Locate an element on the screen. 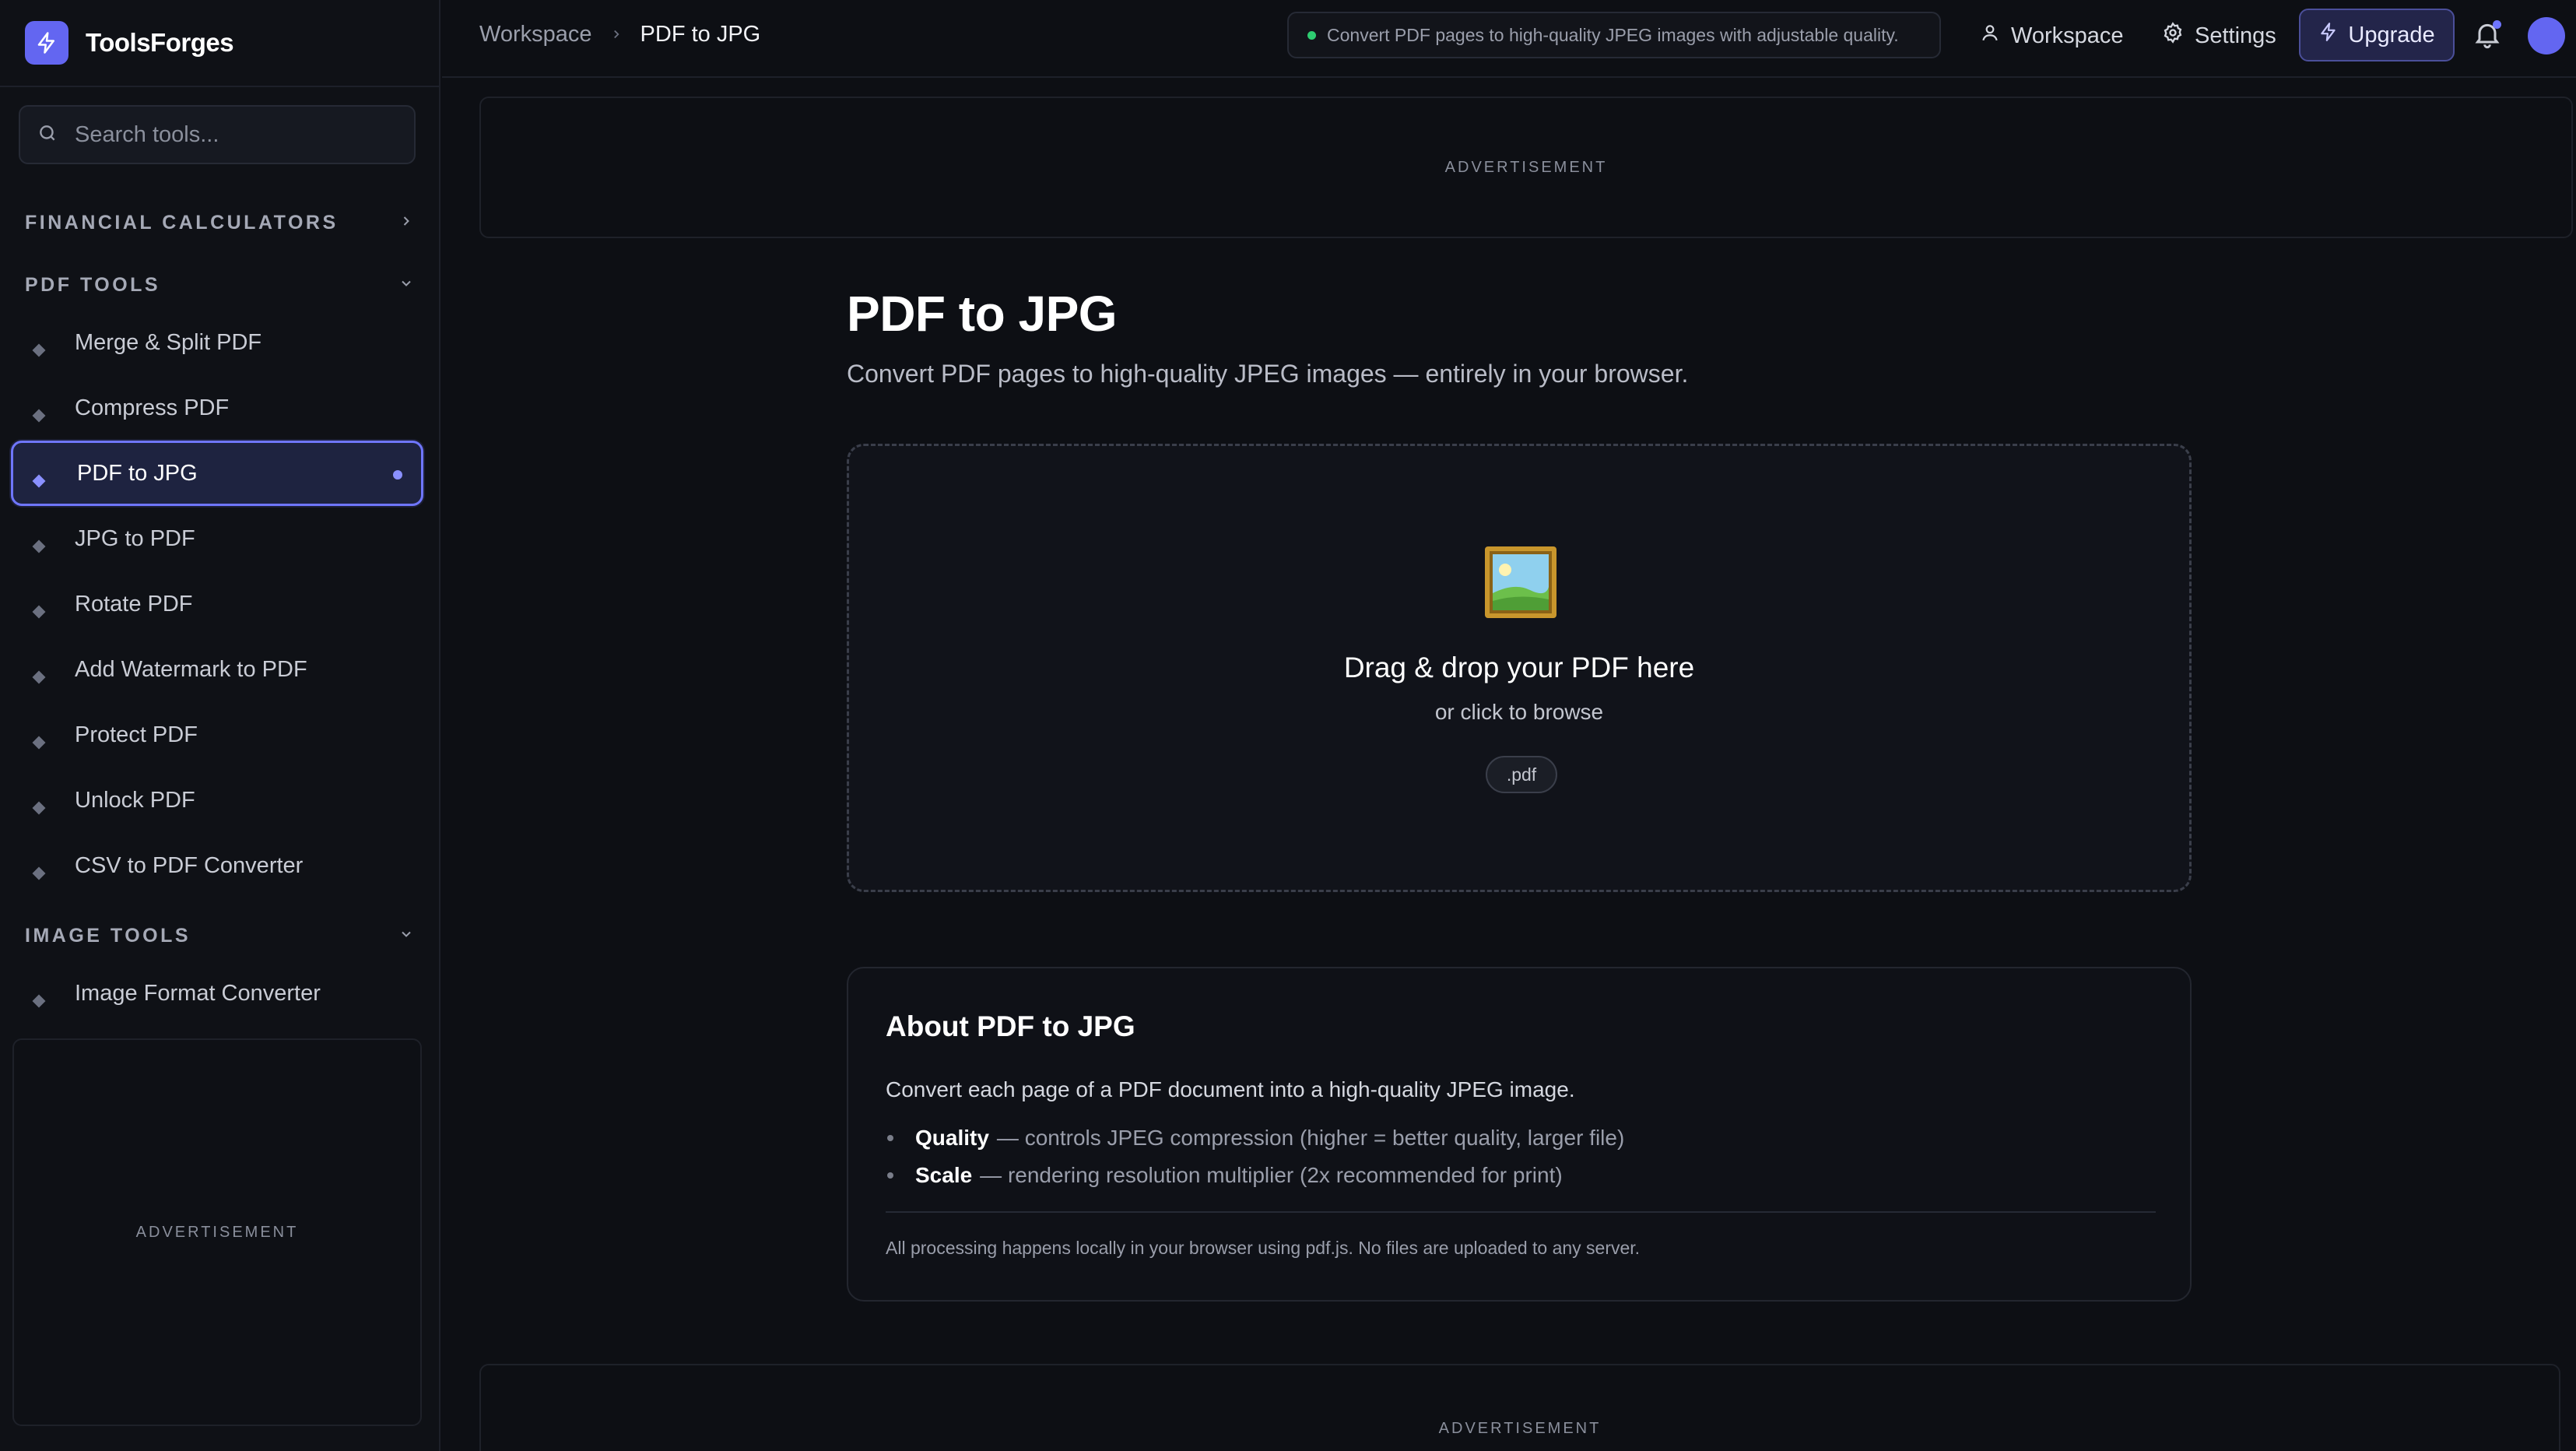 This screenshot has width=2576, height=1451. gear-icon is located at coordinates (2173, 36).